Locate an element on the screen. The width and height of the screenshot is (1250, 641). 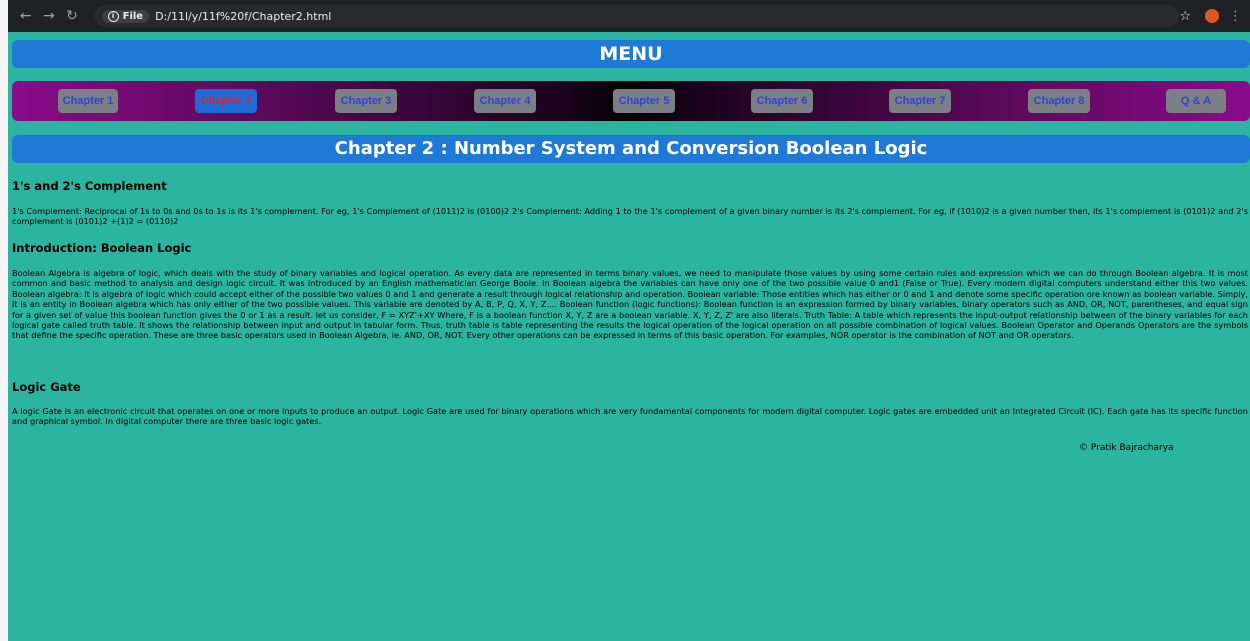
back-arrow-icon: ← is located at coordinates (25, 16).